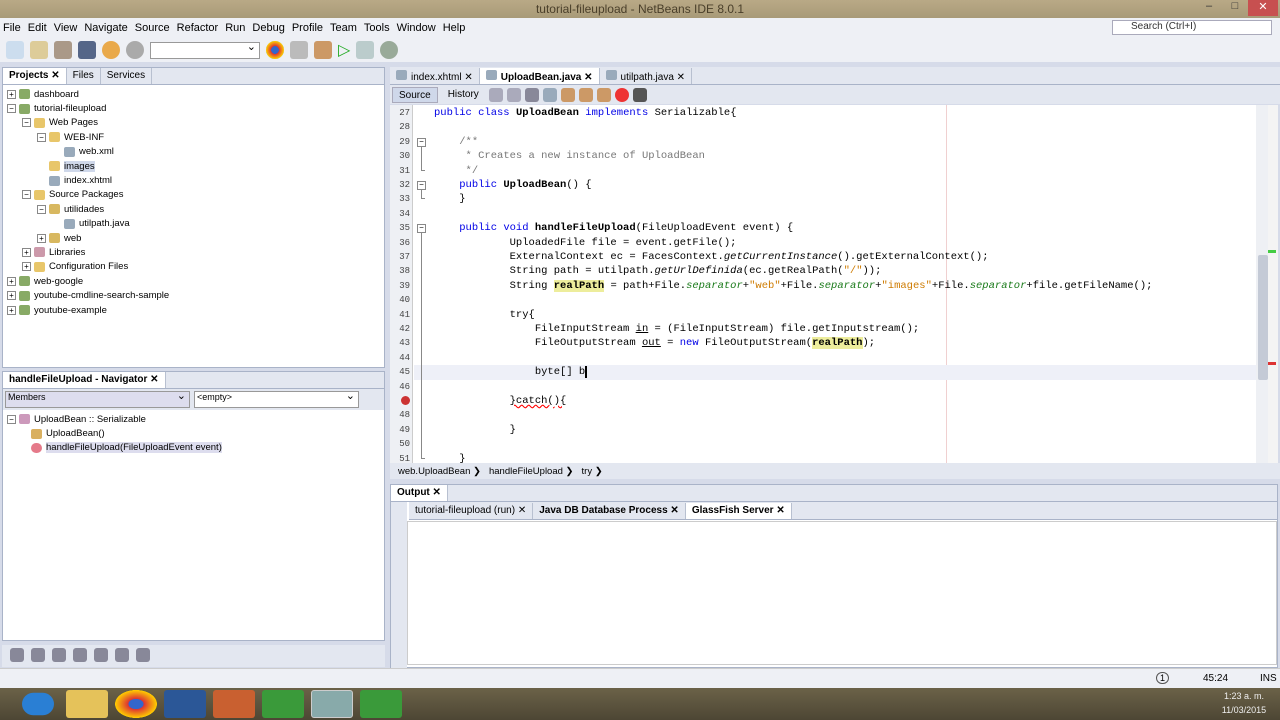  What do you see at coordinates (193, 94) in the screenshot?
I see `tree-item: + dashboard` at bounding box center [193, 94].